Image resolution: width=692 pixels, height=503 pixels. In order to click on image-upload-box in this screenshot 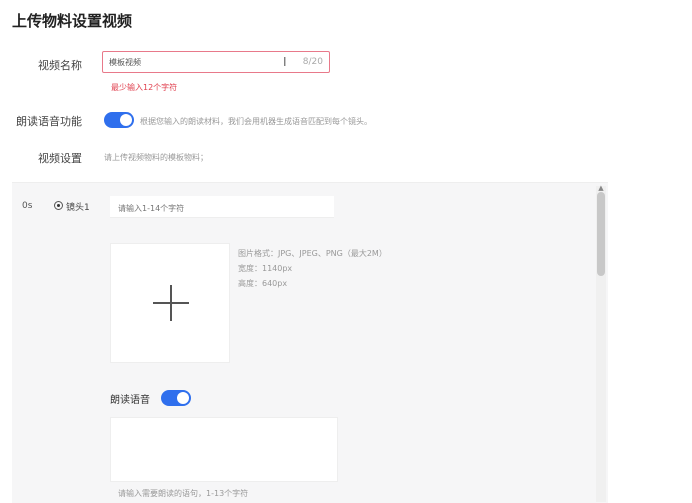, I will do `click(170, 303)`.